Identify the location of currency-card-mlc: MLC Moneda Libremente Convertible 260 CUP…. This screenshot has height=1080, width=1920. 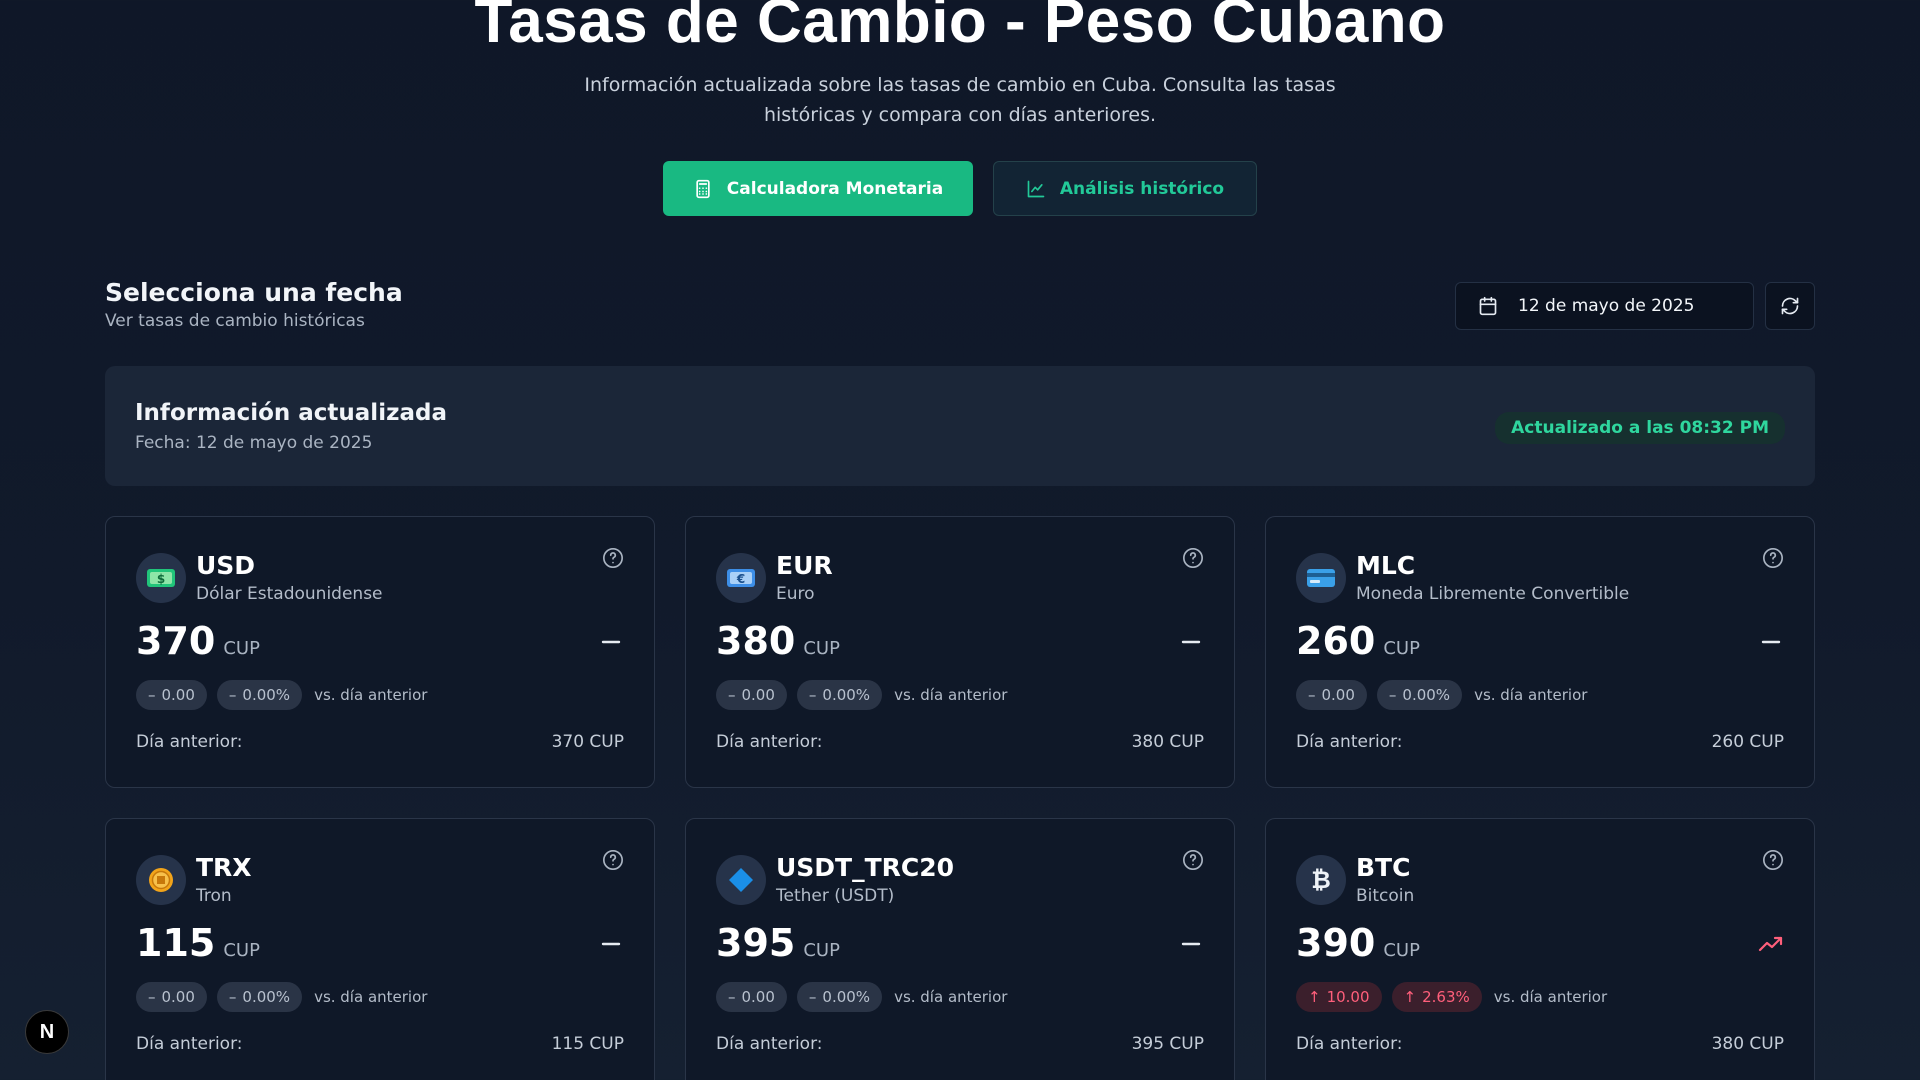
(1540, 652).